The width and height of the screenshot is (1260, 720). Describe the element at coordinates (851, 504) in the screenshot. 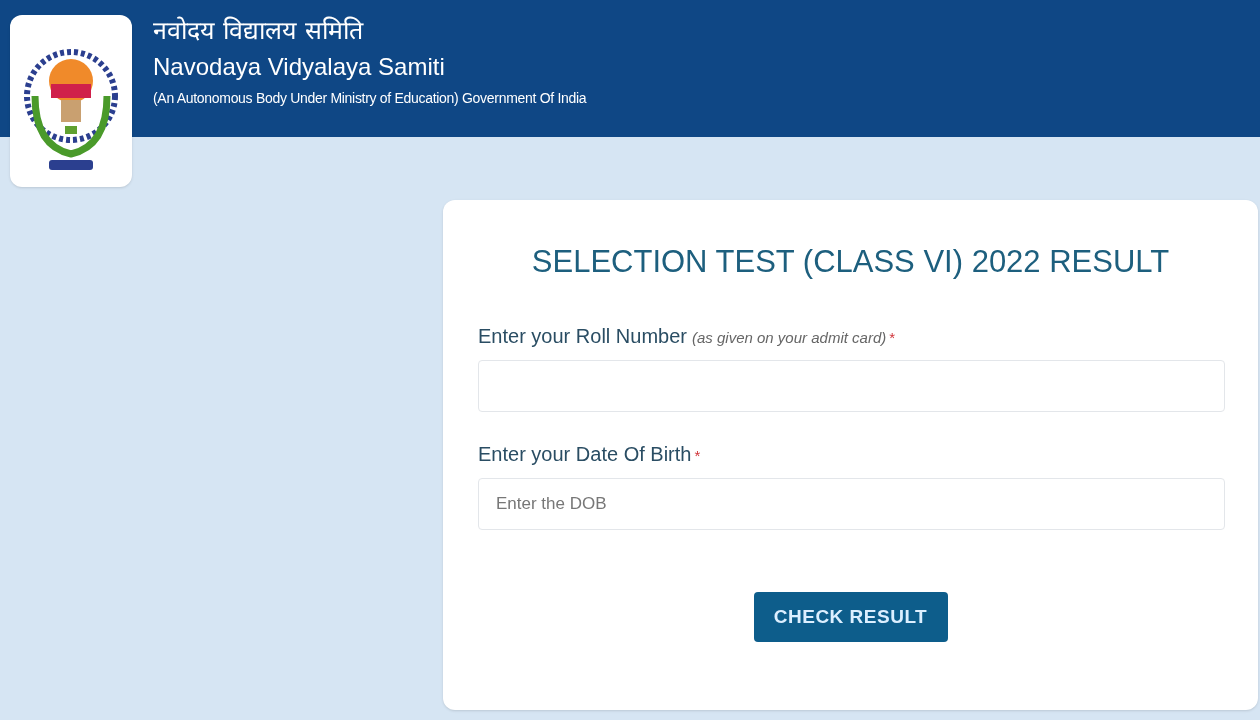

I see `input-field: Enter the DOB` at that location.